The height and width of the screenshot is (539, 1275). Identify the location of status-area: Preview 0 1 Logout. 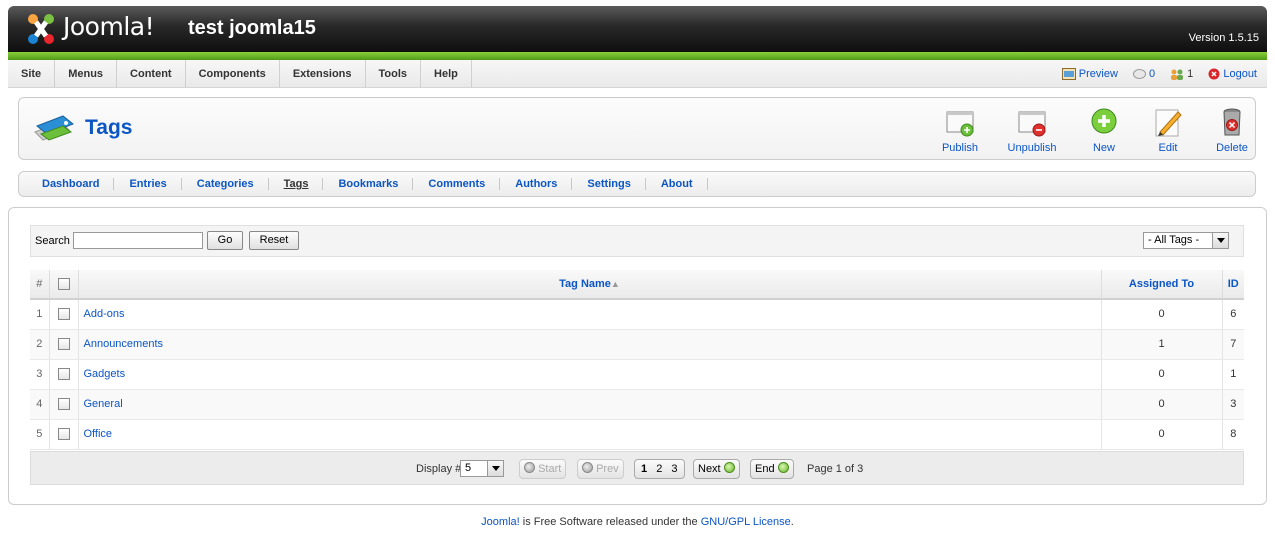
(1153, 74).